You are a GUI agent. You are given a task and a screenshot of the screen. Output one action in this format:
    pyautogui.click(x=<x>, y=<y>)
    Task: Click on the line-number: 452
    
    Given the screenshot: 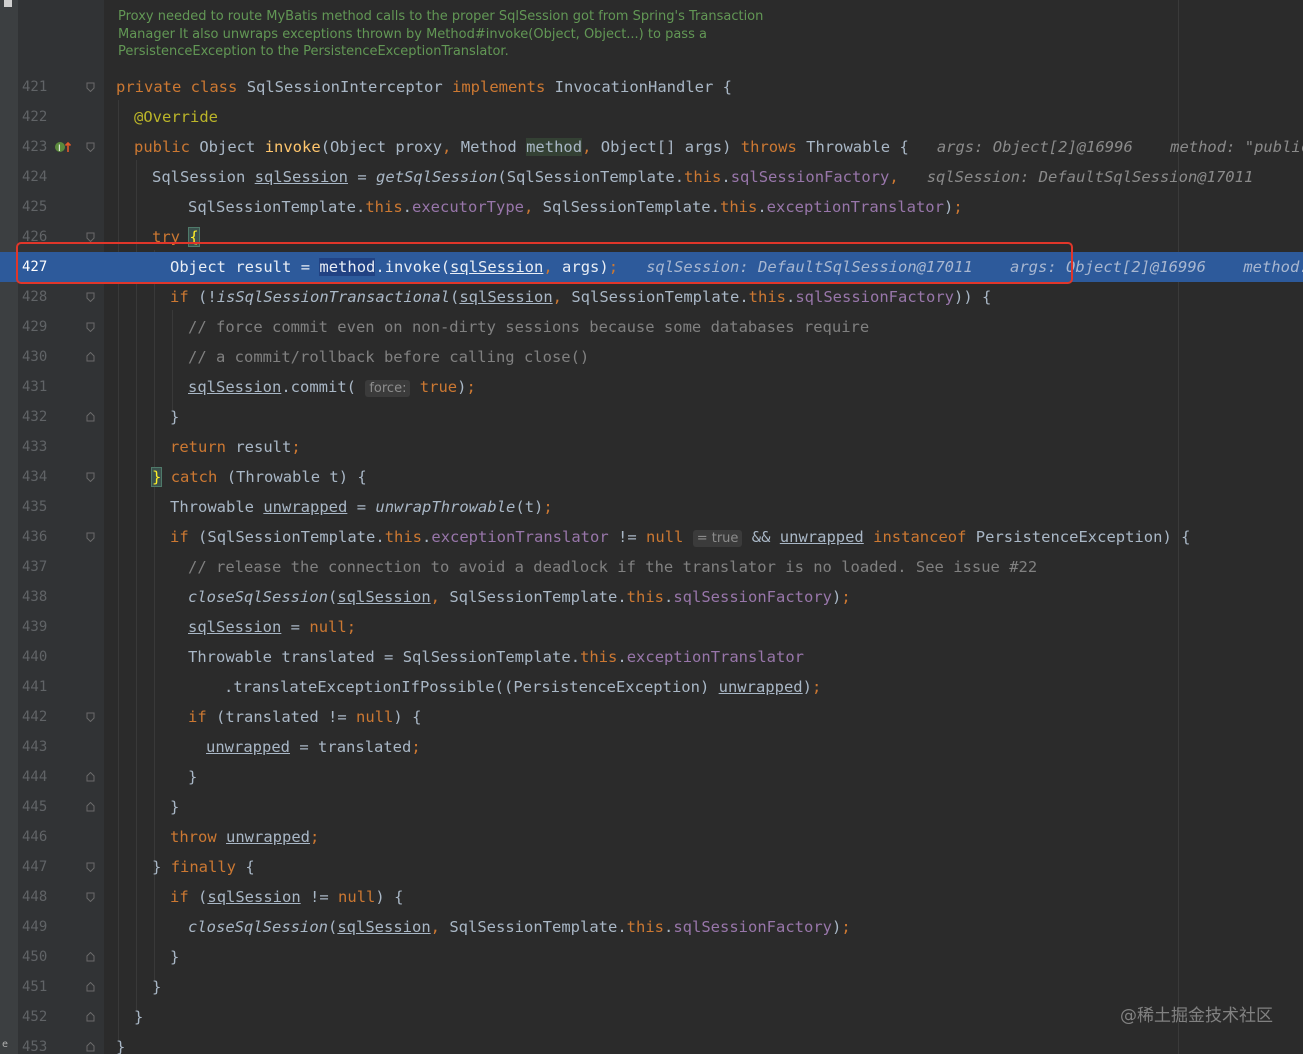 What is the action you would take?
    pyautogui.click(x=42, y=1017)
    